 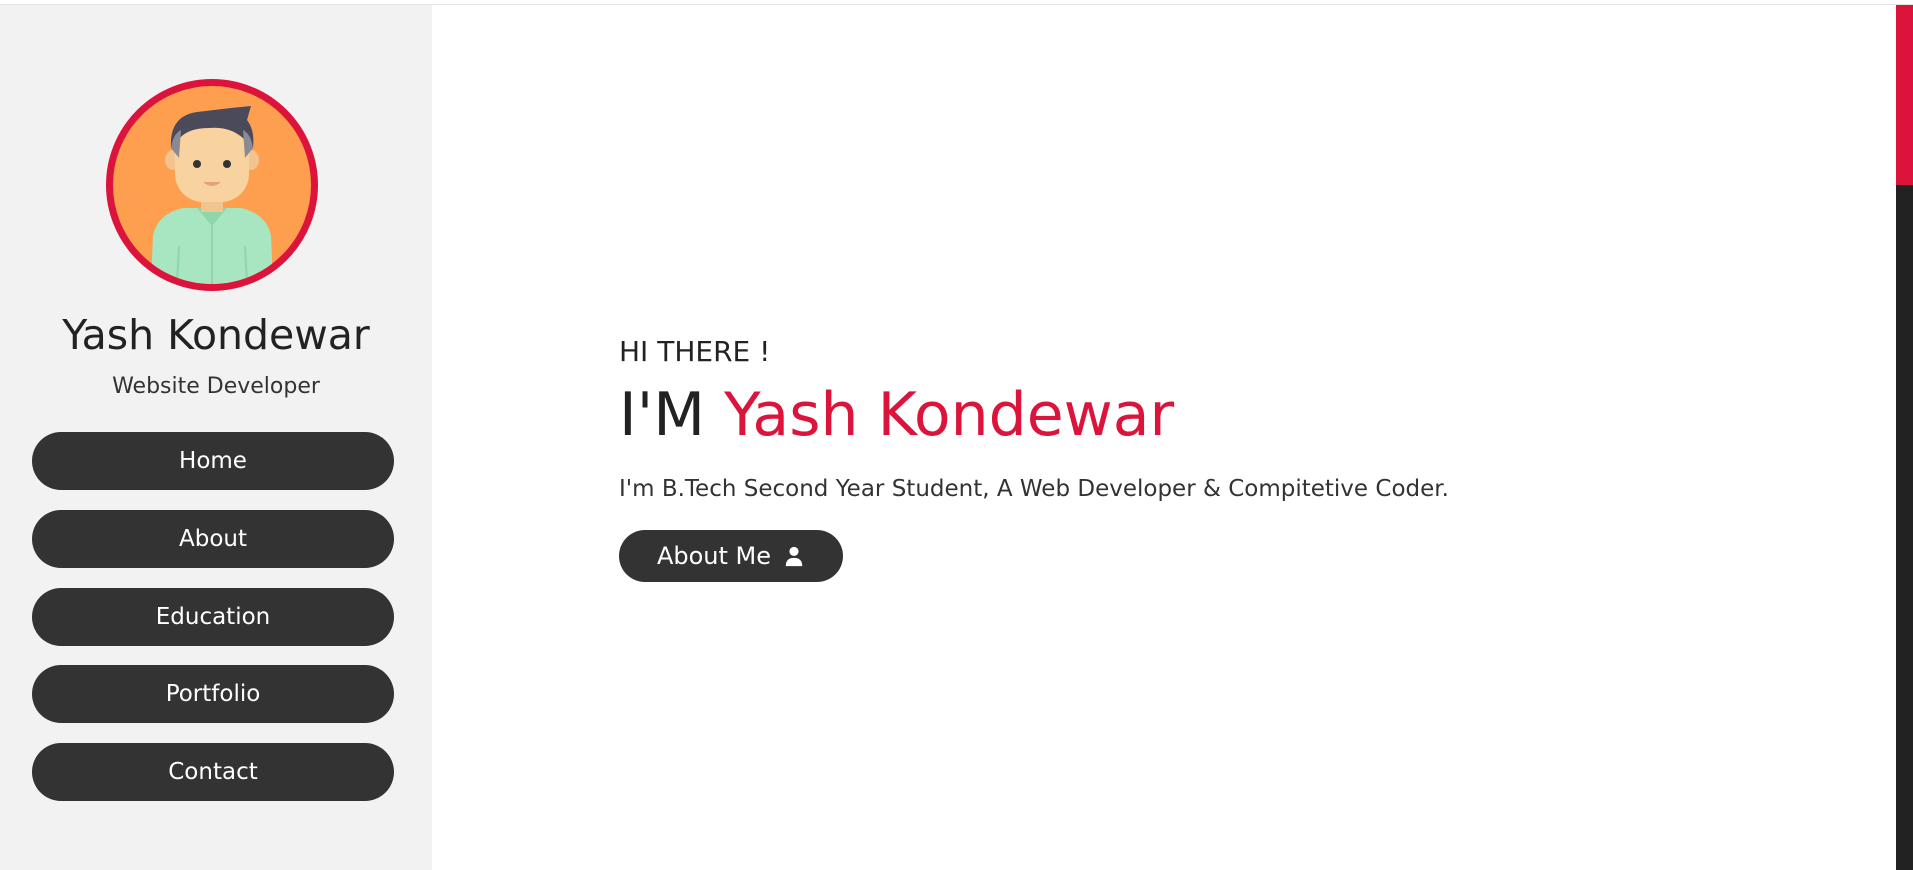 I want to click on nav-portfolio-button: Portfolio, so click(x=213, y=694).